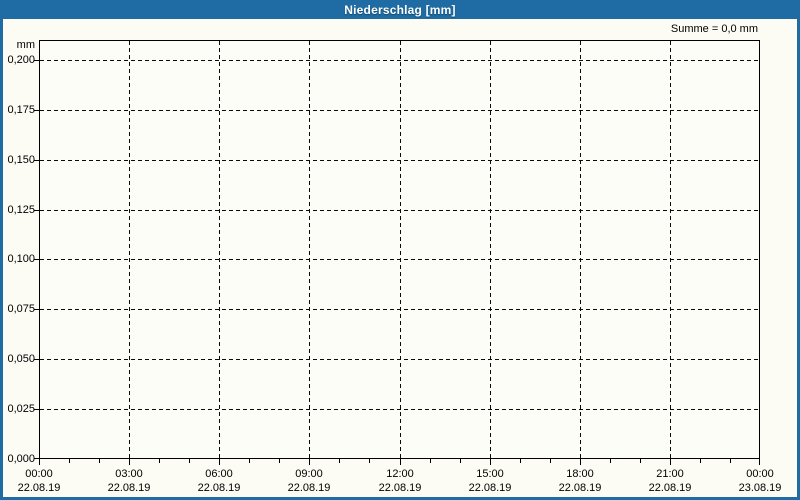 The width and height of the screenshot is (800, 500). What do you see at coordinates (21, 309) in the screenshot?
I see `y-axis-tick-label: 0,075` at bounding box center [21, 309].